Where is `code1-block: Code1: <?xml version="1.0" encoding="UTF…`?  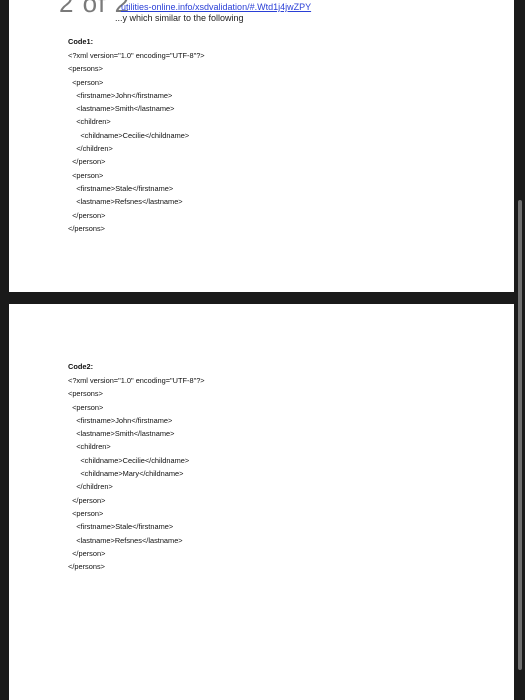 code1-block: Code1: <?xml version="1.0" encoding="UTF… is located at coordinates (136, 135).